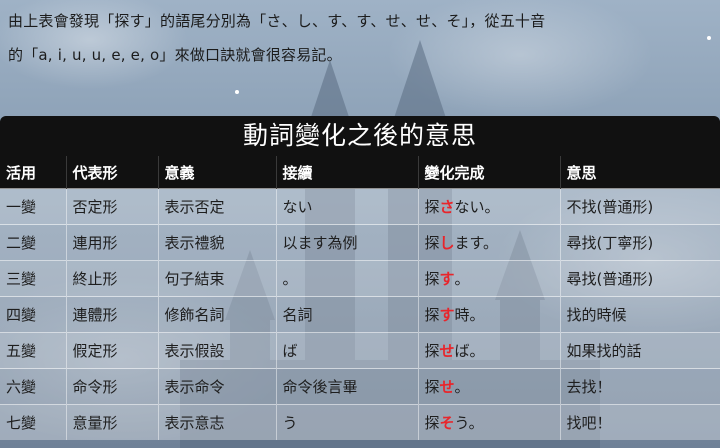 The image size is (720, 448). What do you see at coordinates (112, 242) in the screenshot?
I see `cell-form: 連用形` at bounding box center [112, 242].